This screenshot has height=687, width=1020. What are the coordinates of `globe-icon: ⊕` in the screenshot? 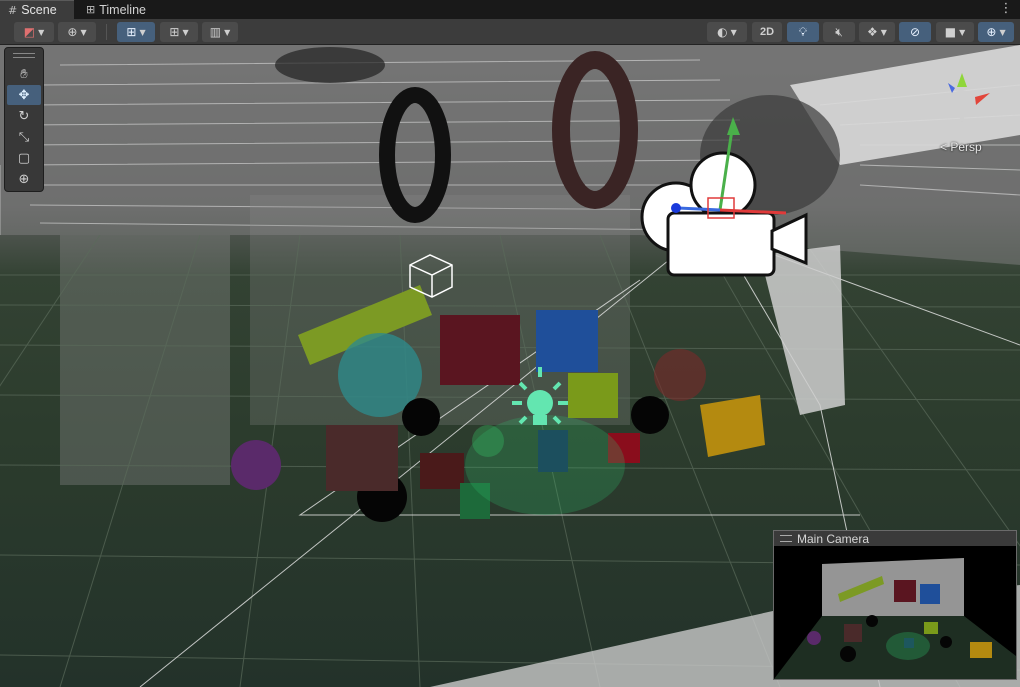 It's located at (72, 32).